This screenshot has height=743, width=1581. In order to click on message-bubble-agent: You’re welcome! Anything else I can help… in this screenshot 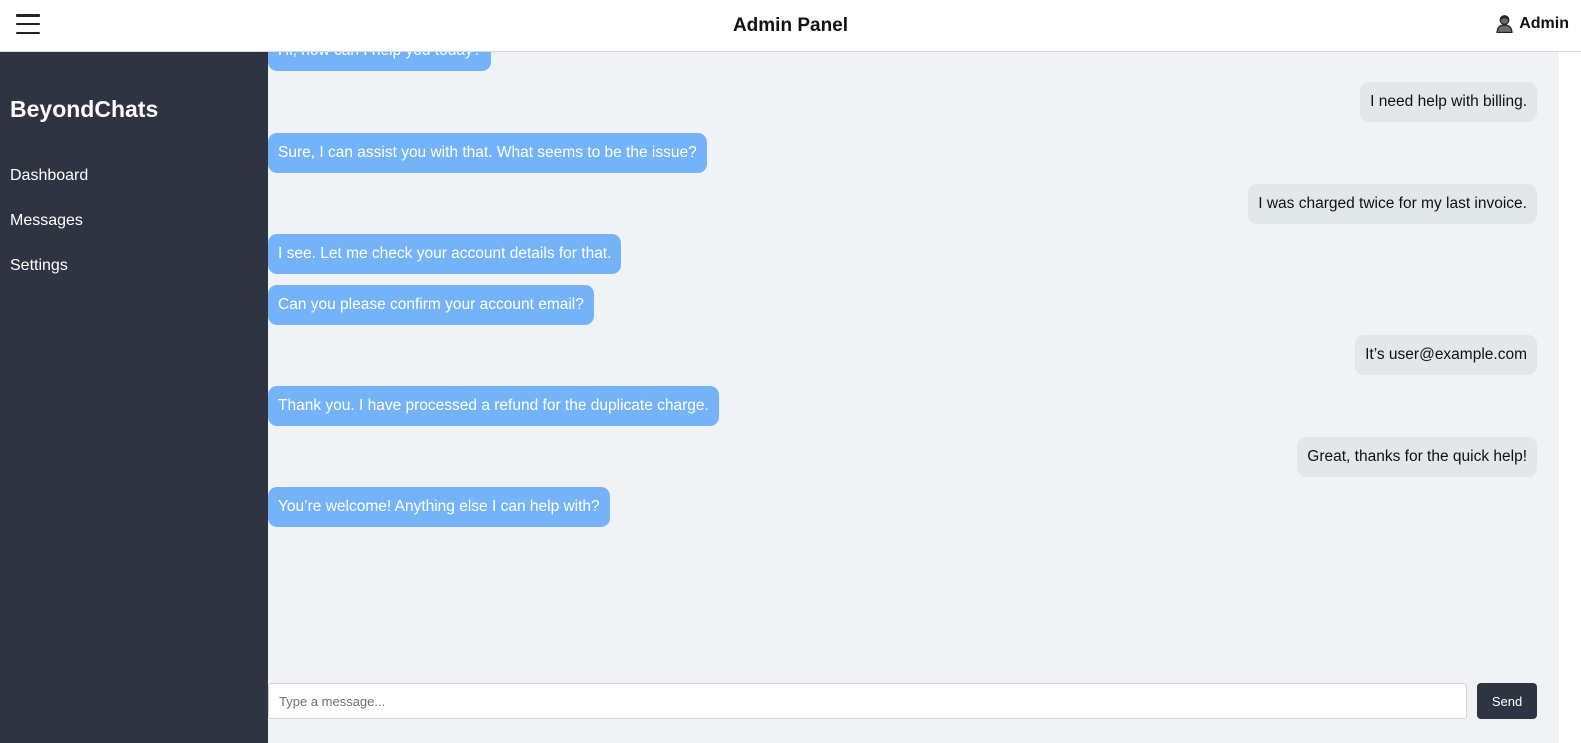, I will do `click(439, 507)`.